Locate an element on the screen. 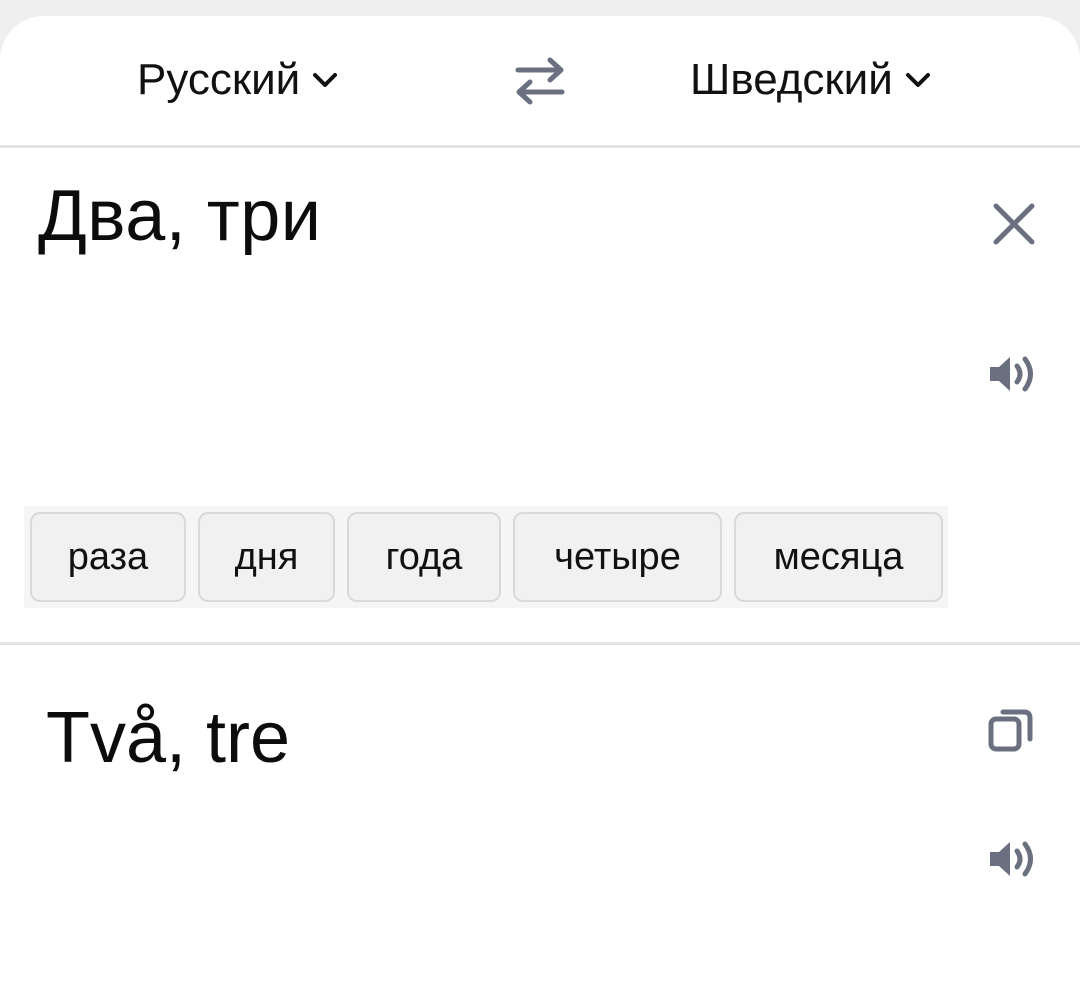 The width and height of the screenshot is (1080, 1002). source-text-input: Два, три is located at coordinates (180, 216).